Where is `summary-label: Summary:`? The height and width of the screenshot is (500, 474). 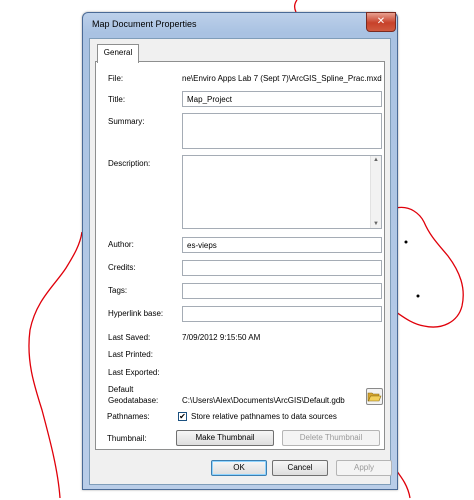
summary-label: Summary: is located at coordinates (126, 121).